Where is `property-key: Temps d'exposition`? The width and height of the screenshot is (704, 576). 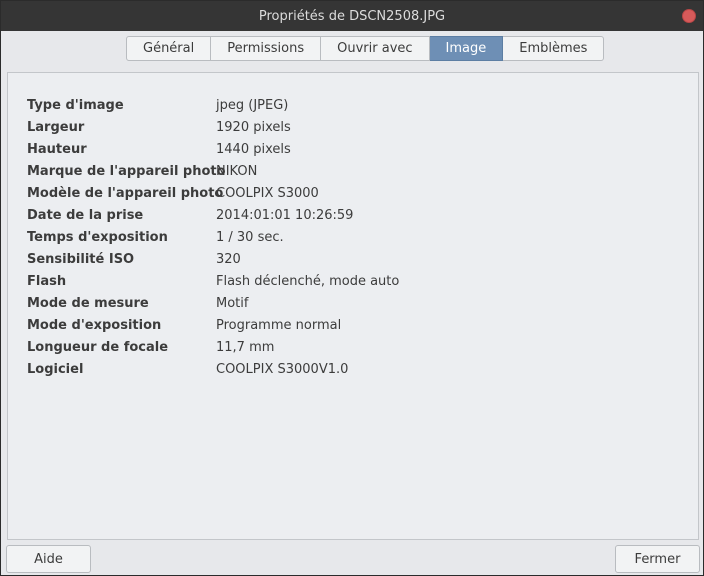 property-key: Temps d'exposition is located at coordinates (97, 237).